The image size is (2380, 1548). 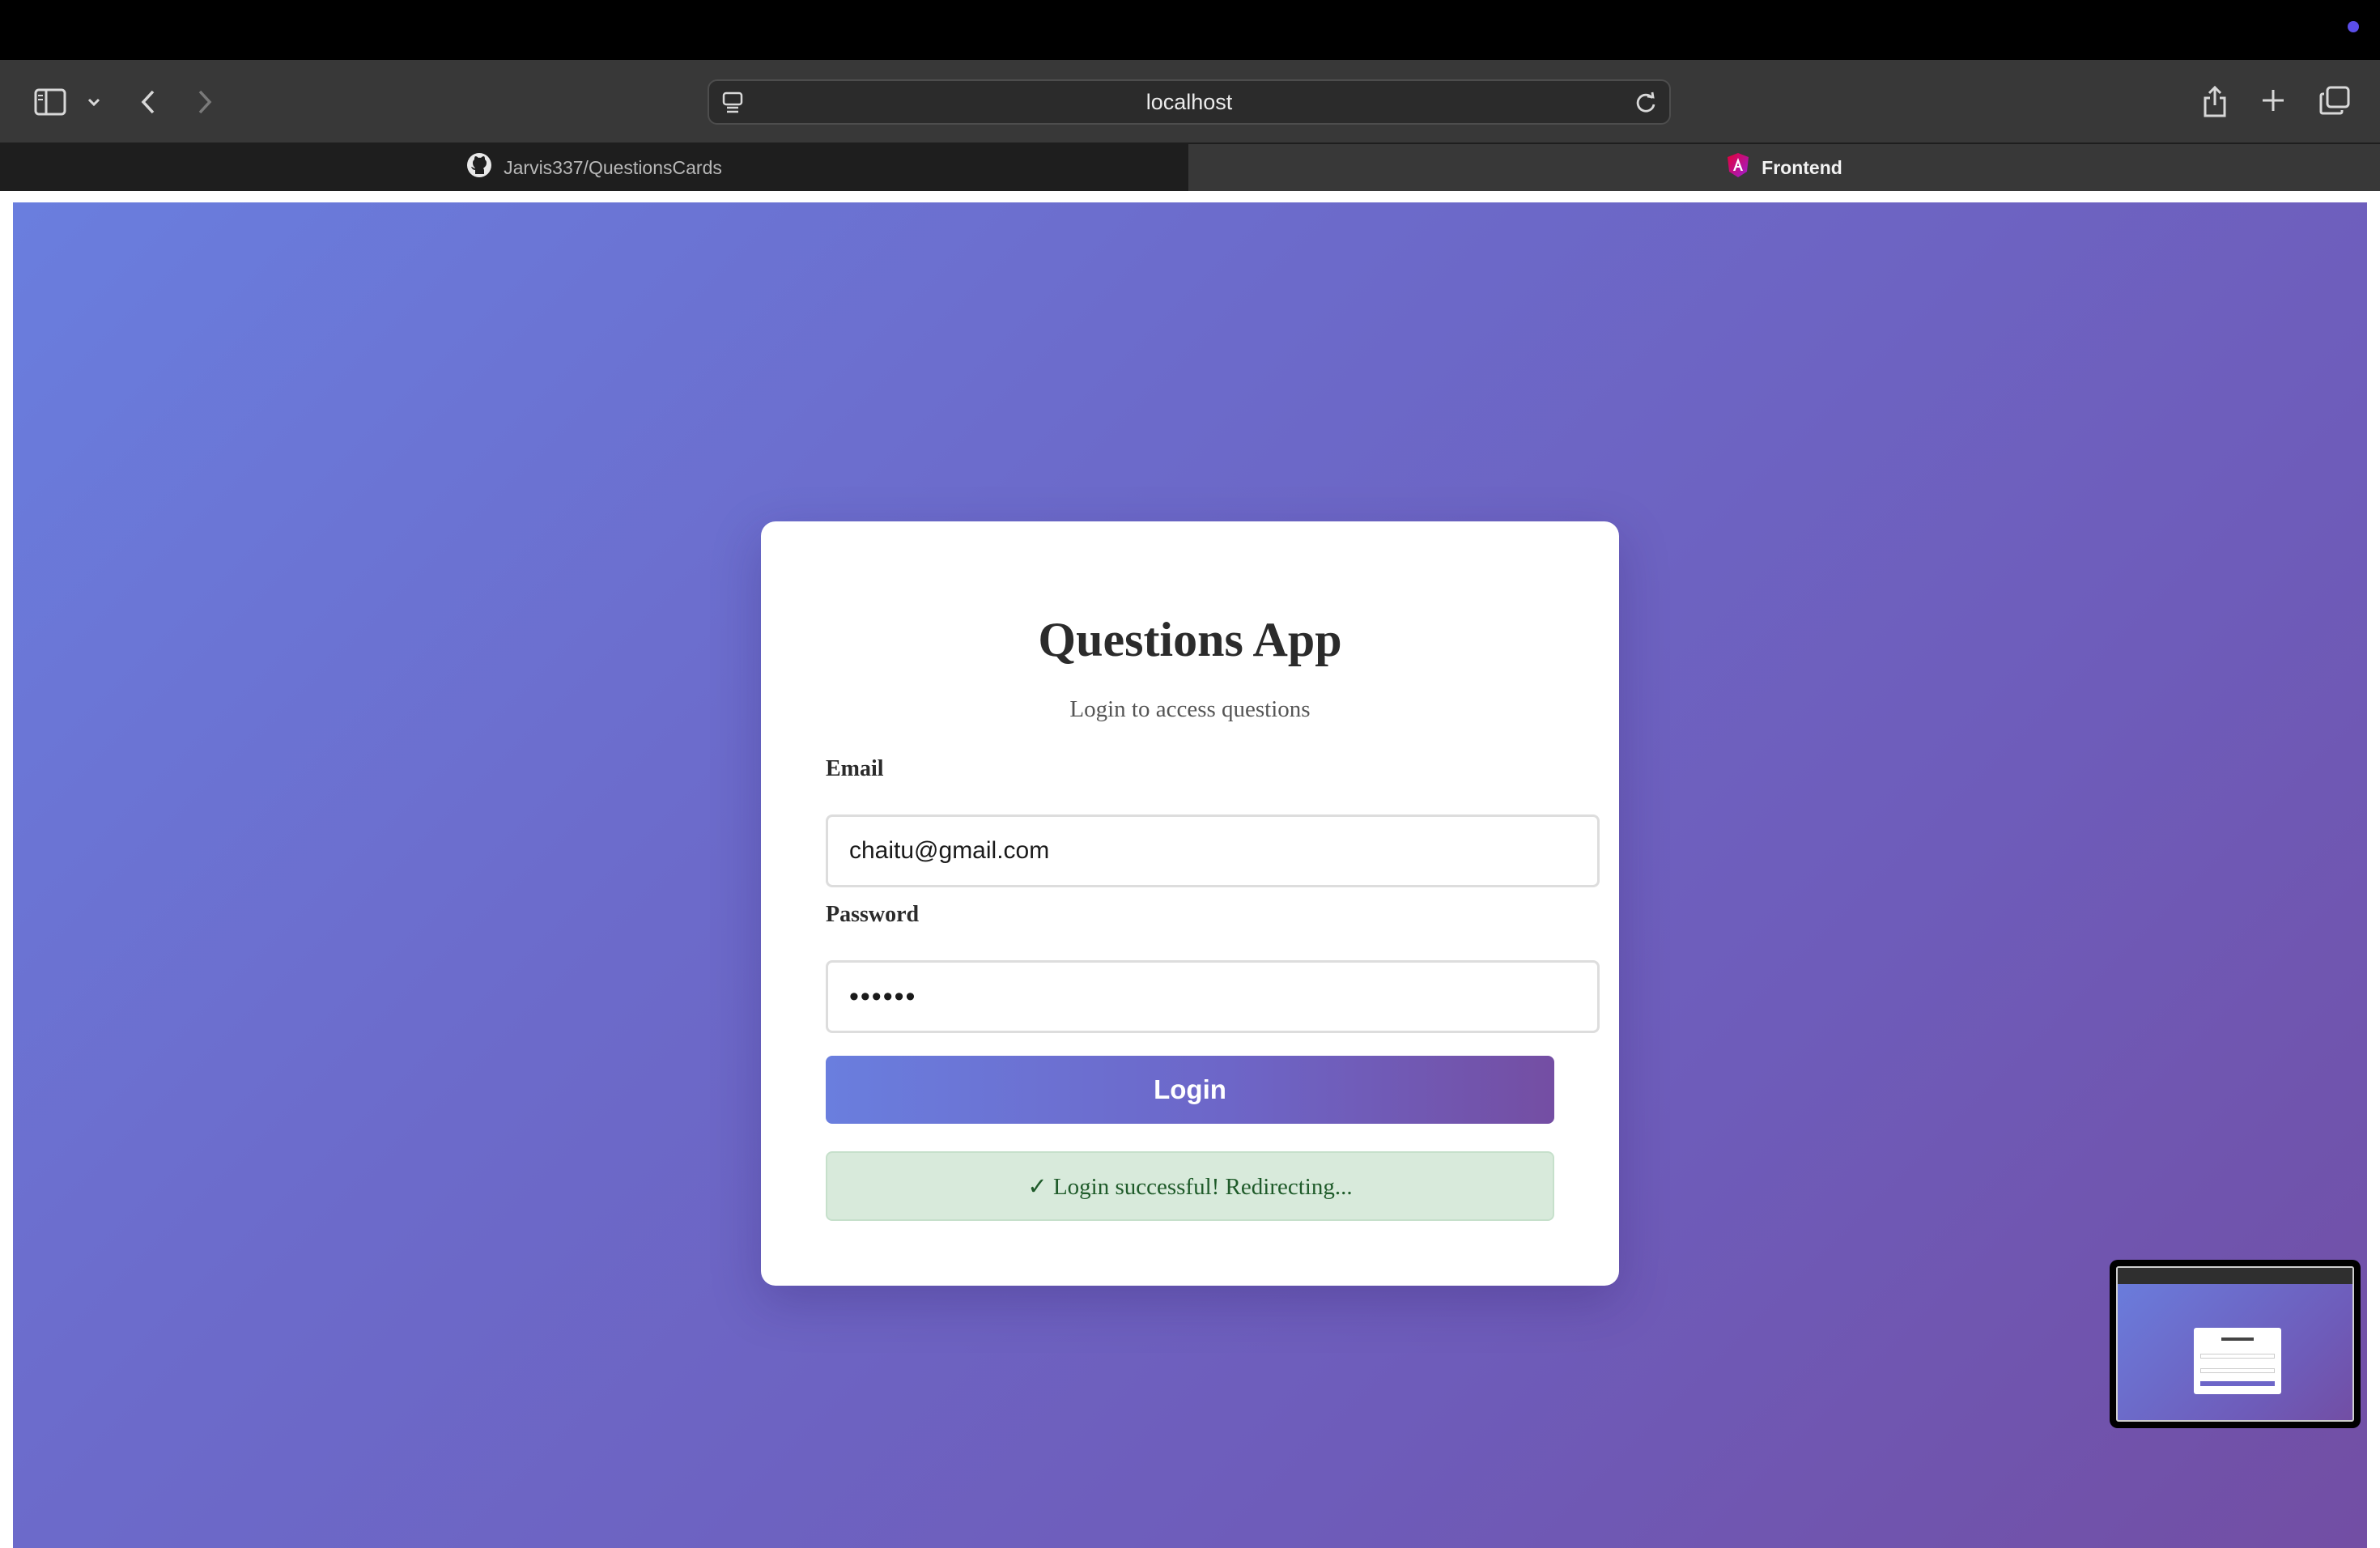 I want to click on browser-toolbar: localhost, so click(x=1190, y=102).